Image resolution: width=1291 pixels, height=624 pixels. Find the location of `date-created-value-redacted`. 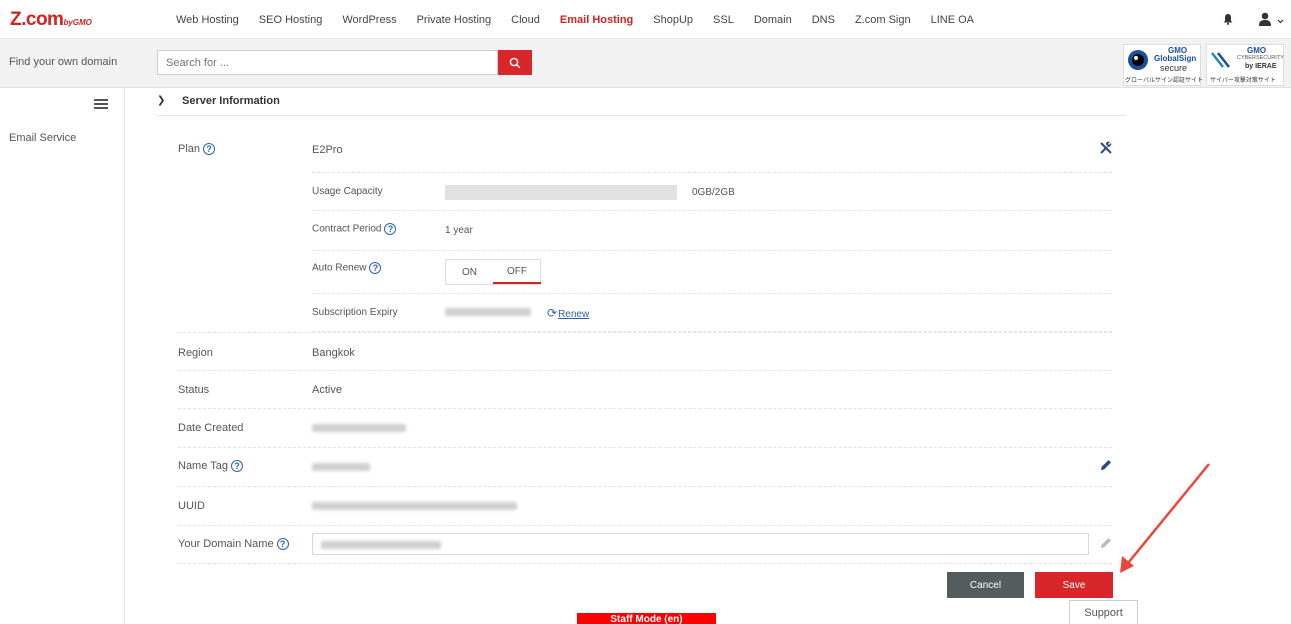

date-created-value-redacted is located at coordinates (359, 428).